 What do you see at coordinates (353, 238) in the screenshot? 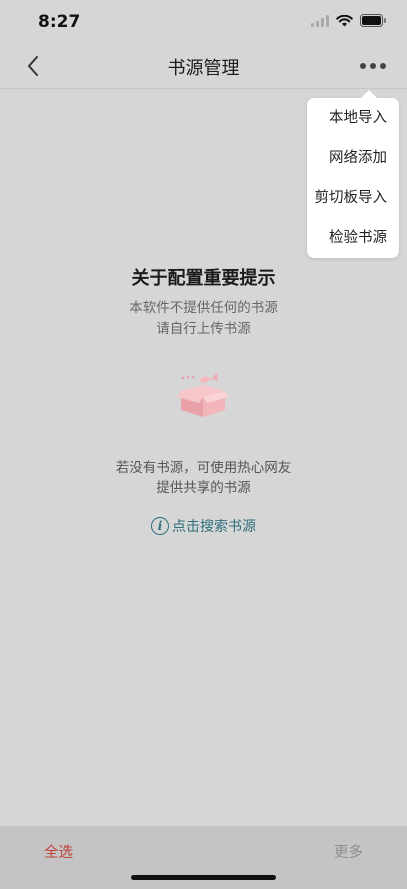
I see `menu-item-verify-sources: 检验书源` at bounding box center [353, 238].